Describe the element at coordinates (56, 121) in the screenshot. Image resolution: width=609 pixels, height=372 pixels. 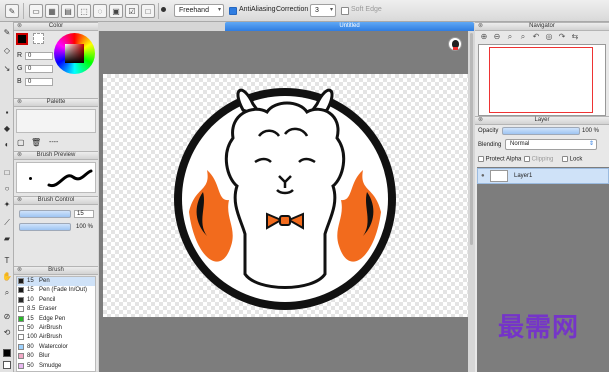
I see `palette-swatches` at that location.